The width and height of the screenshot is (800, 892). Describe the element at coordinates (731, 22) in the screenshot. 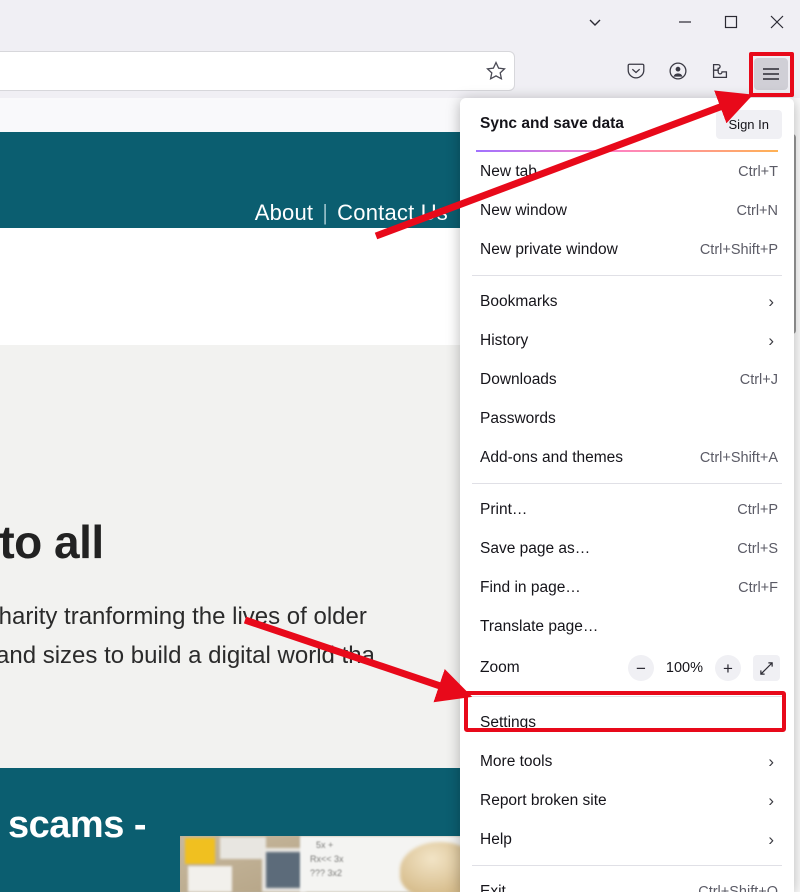

I see `window-maximize-button` at that location.